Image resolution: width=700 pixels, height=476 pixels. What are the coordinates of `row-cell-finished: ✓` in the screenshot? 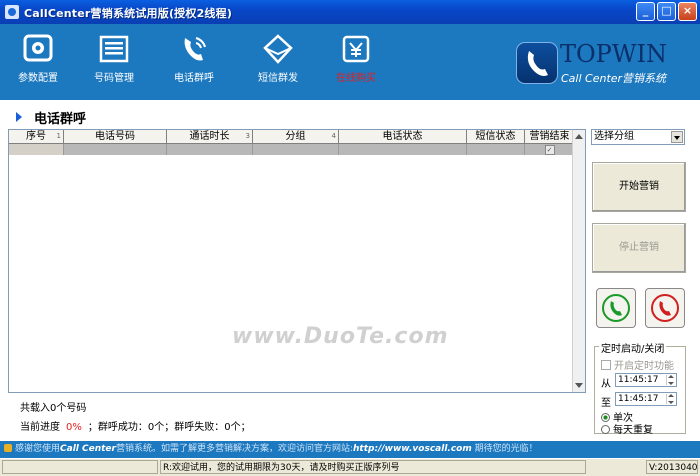 It's located at (550, 149).